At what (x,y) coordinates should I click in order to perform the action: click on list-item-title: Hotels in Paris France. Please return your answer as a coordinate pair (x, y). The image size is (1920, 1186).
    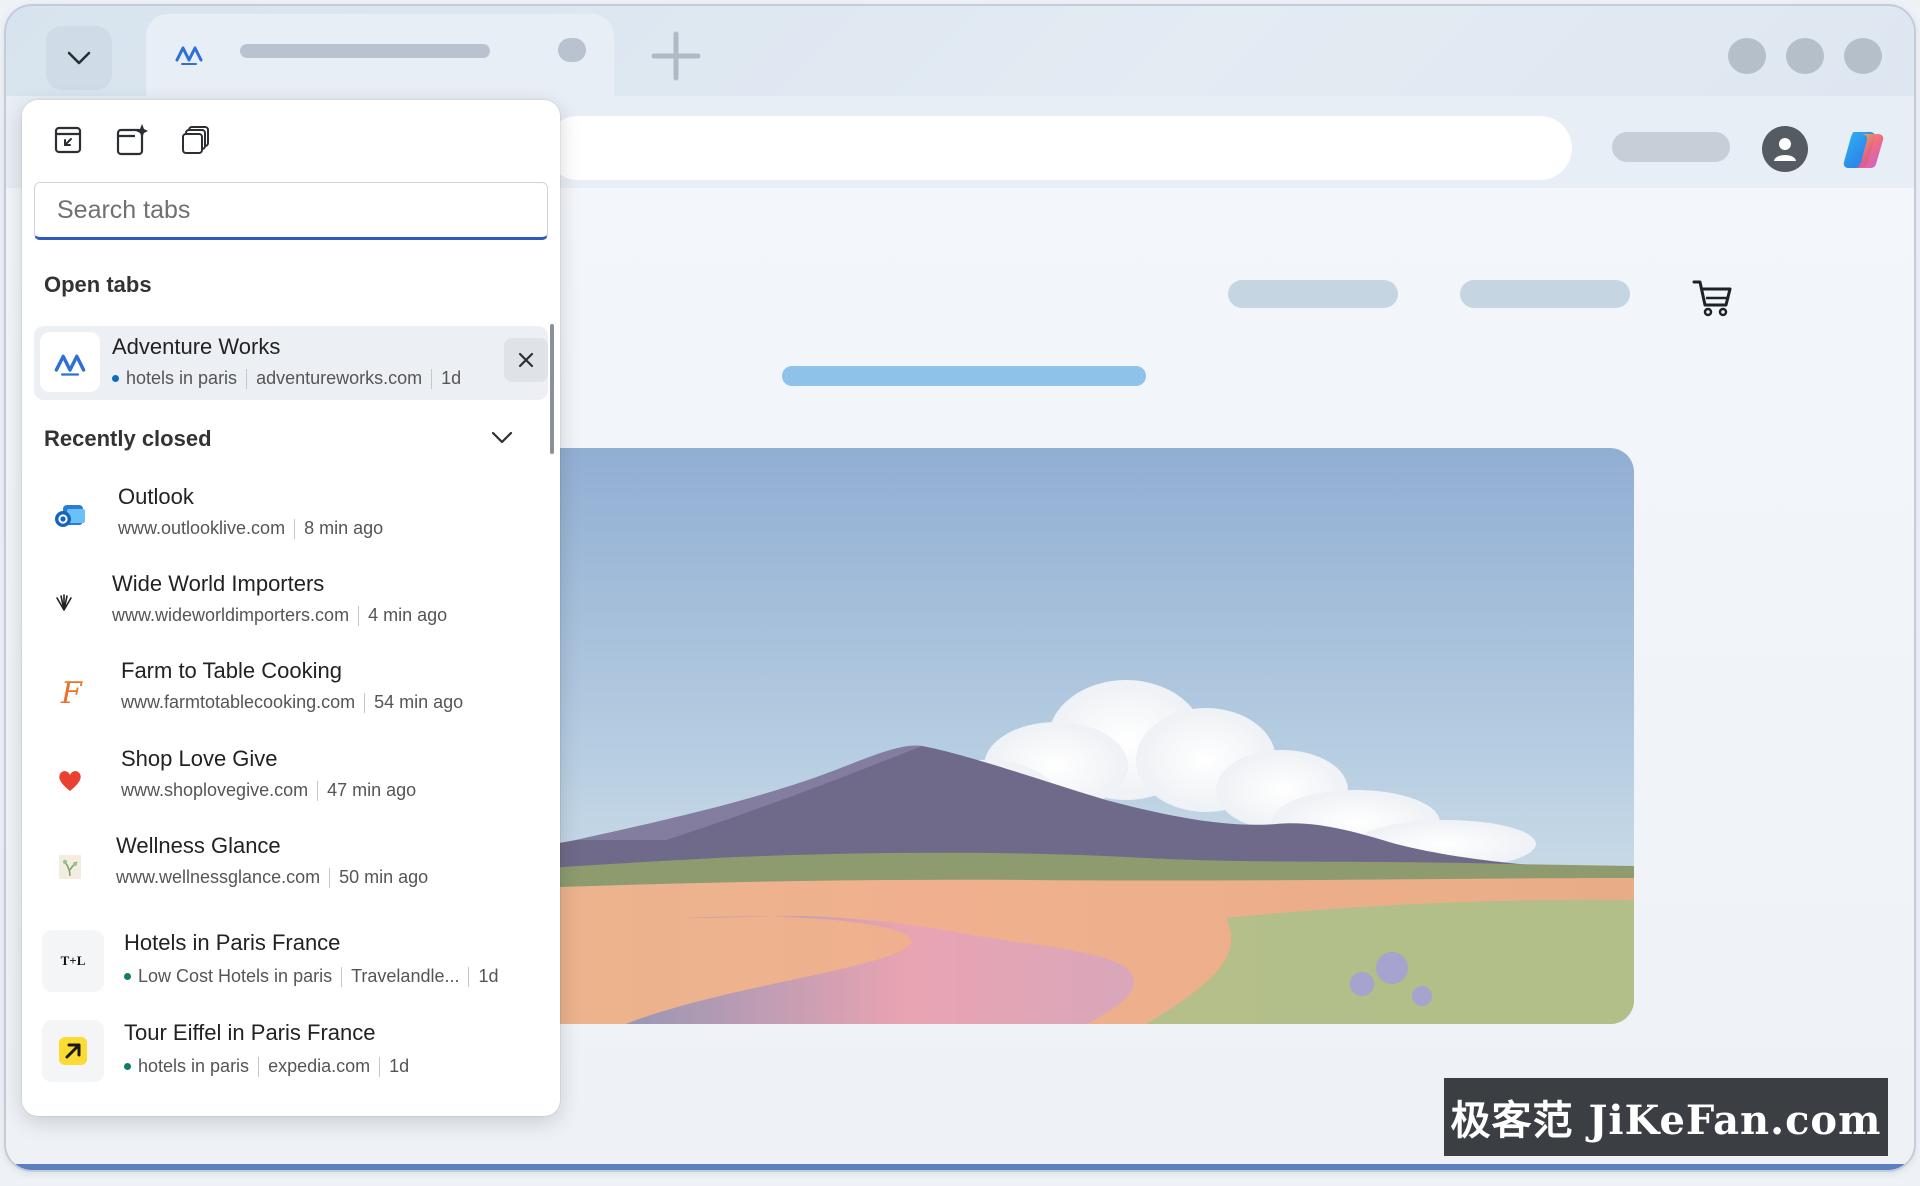
    Looking at the image, I should click on (232, 942).